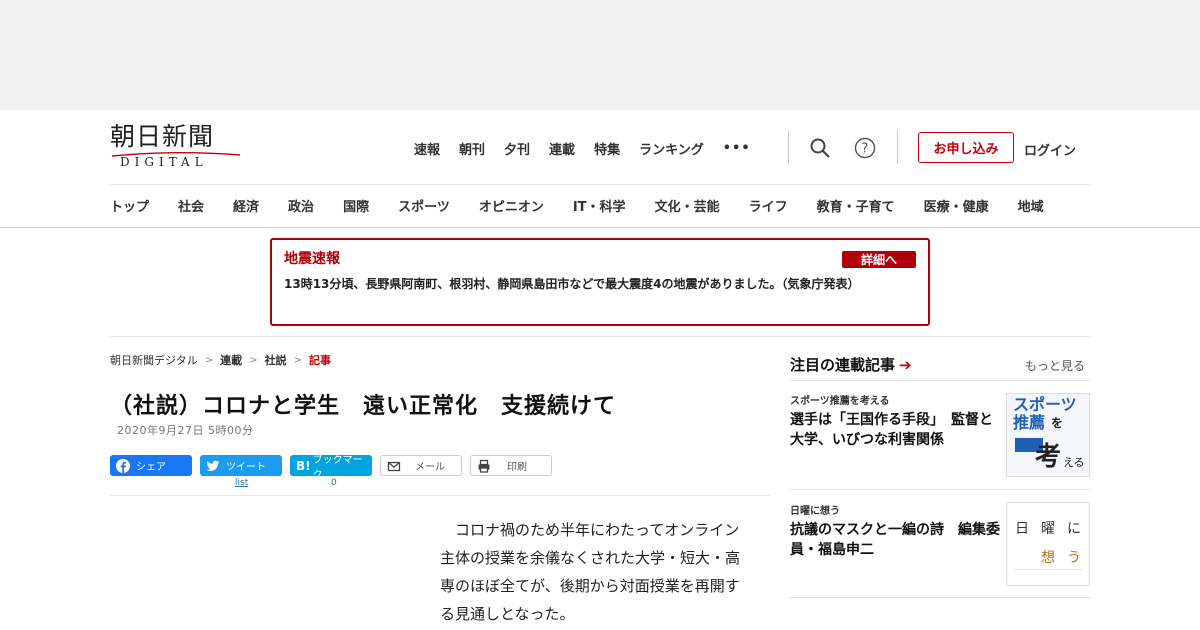 The width and height of the screenshot is (1200, 630). Describe the element at coordinates (905, 364) in the screenshot. I see `arrow-right-icon: ➔` at that location.